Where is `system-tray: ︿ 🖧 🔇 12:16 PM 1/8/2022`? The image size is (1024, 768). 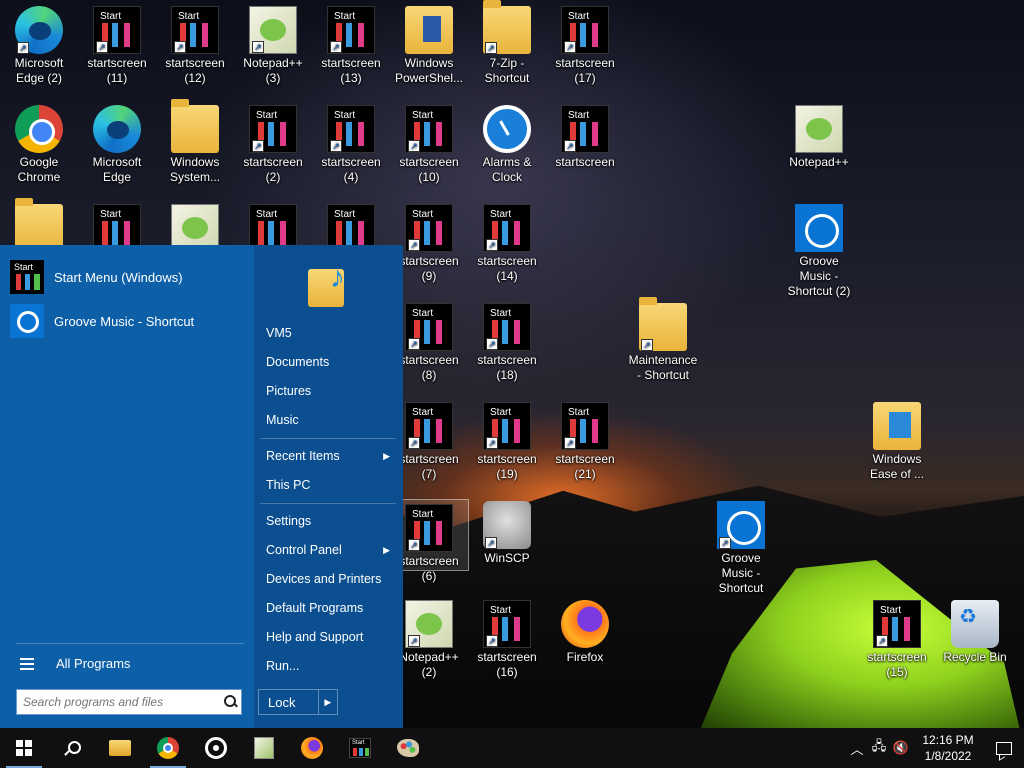 system-tray: ︿ 🖧 🔇 12:16 PM 1/8/2022 is located at coordinates (935, 748).